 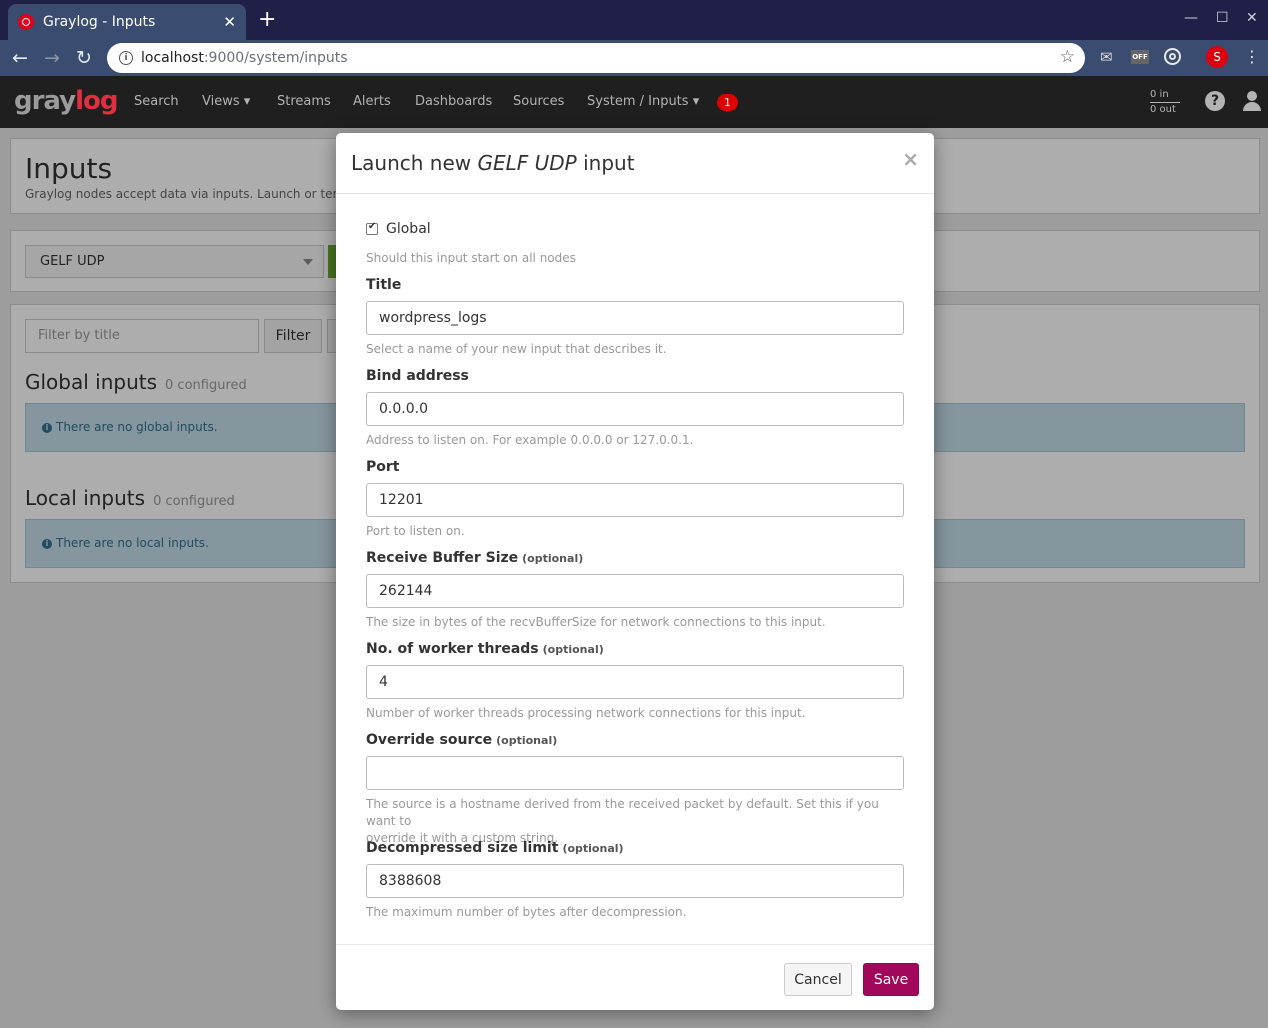 What do you see at coordinates (99, 22) in the screenshot?
I see `tab-title: Graylog - Inputs` at bounding box center [99, 22].